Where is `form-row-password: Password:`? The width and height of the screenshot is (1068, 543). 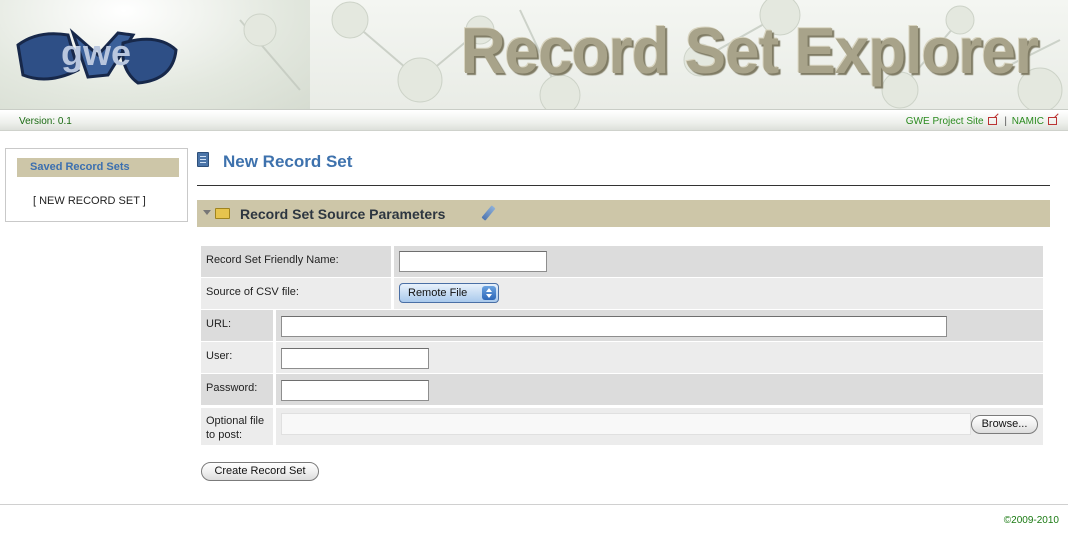 form-row-password: Password: is located at coordinates (622, 389).